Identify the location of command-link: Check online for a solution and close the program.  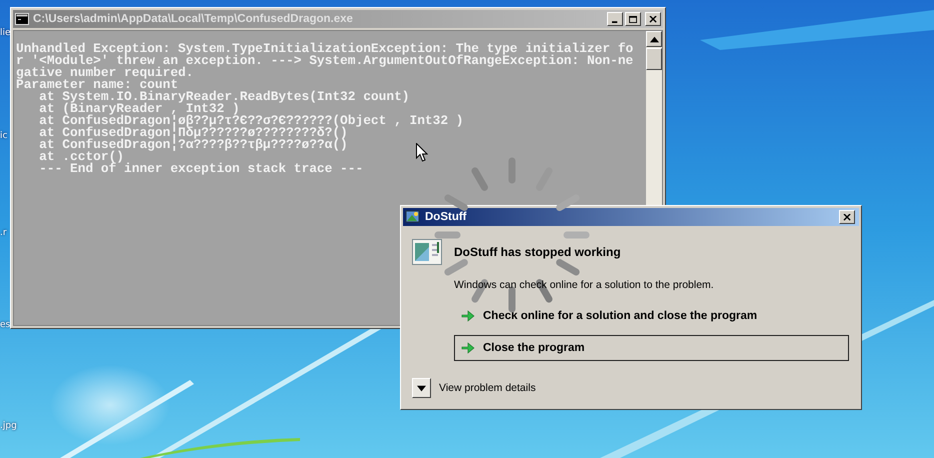
(651, 316).